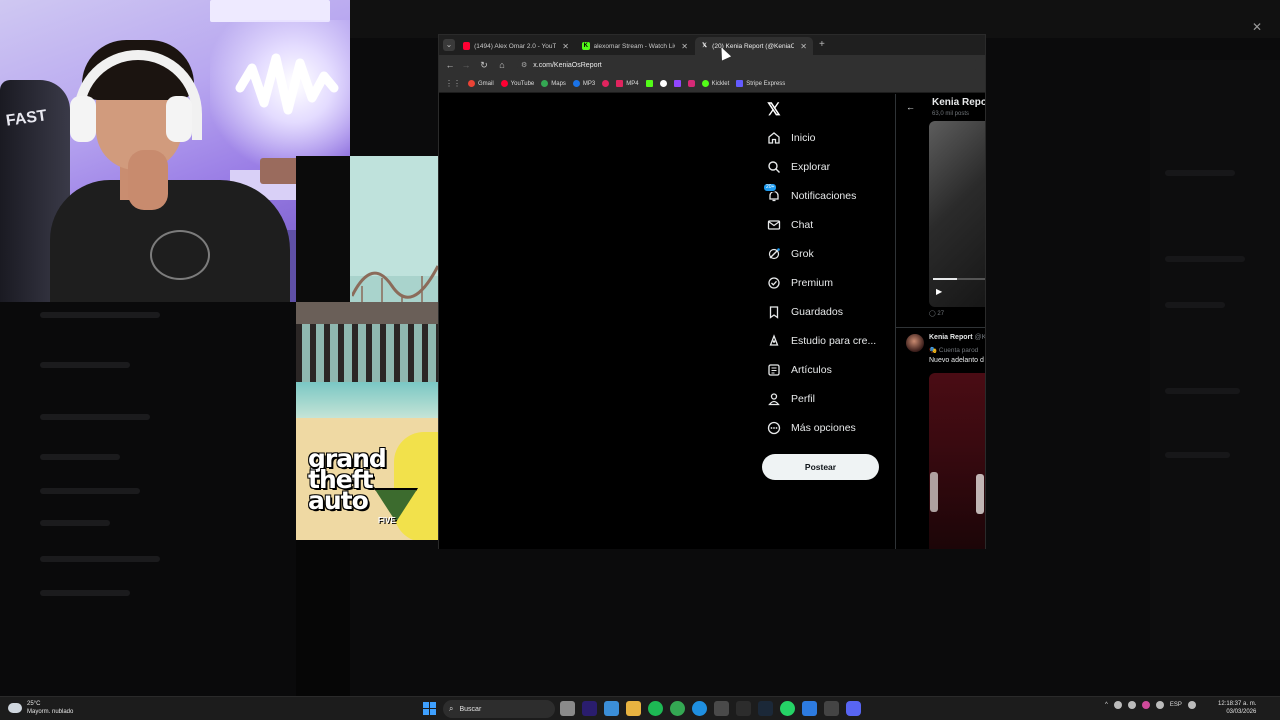 This screenshot has height=720, width=1280. What do you see at coordinates (800, 283) in the screenshot?
I see `x-nav-premium: Premium` at bounding box center [800, 283].